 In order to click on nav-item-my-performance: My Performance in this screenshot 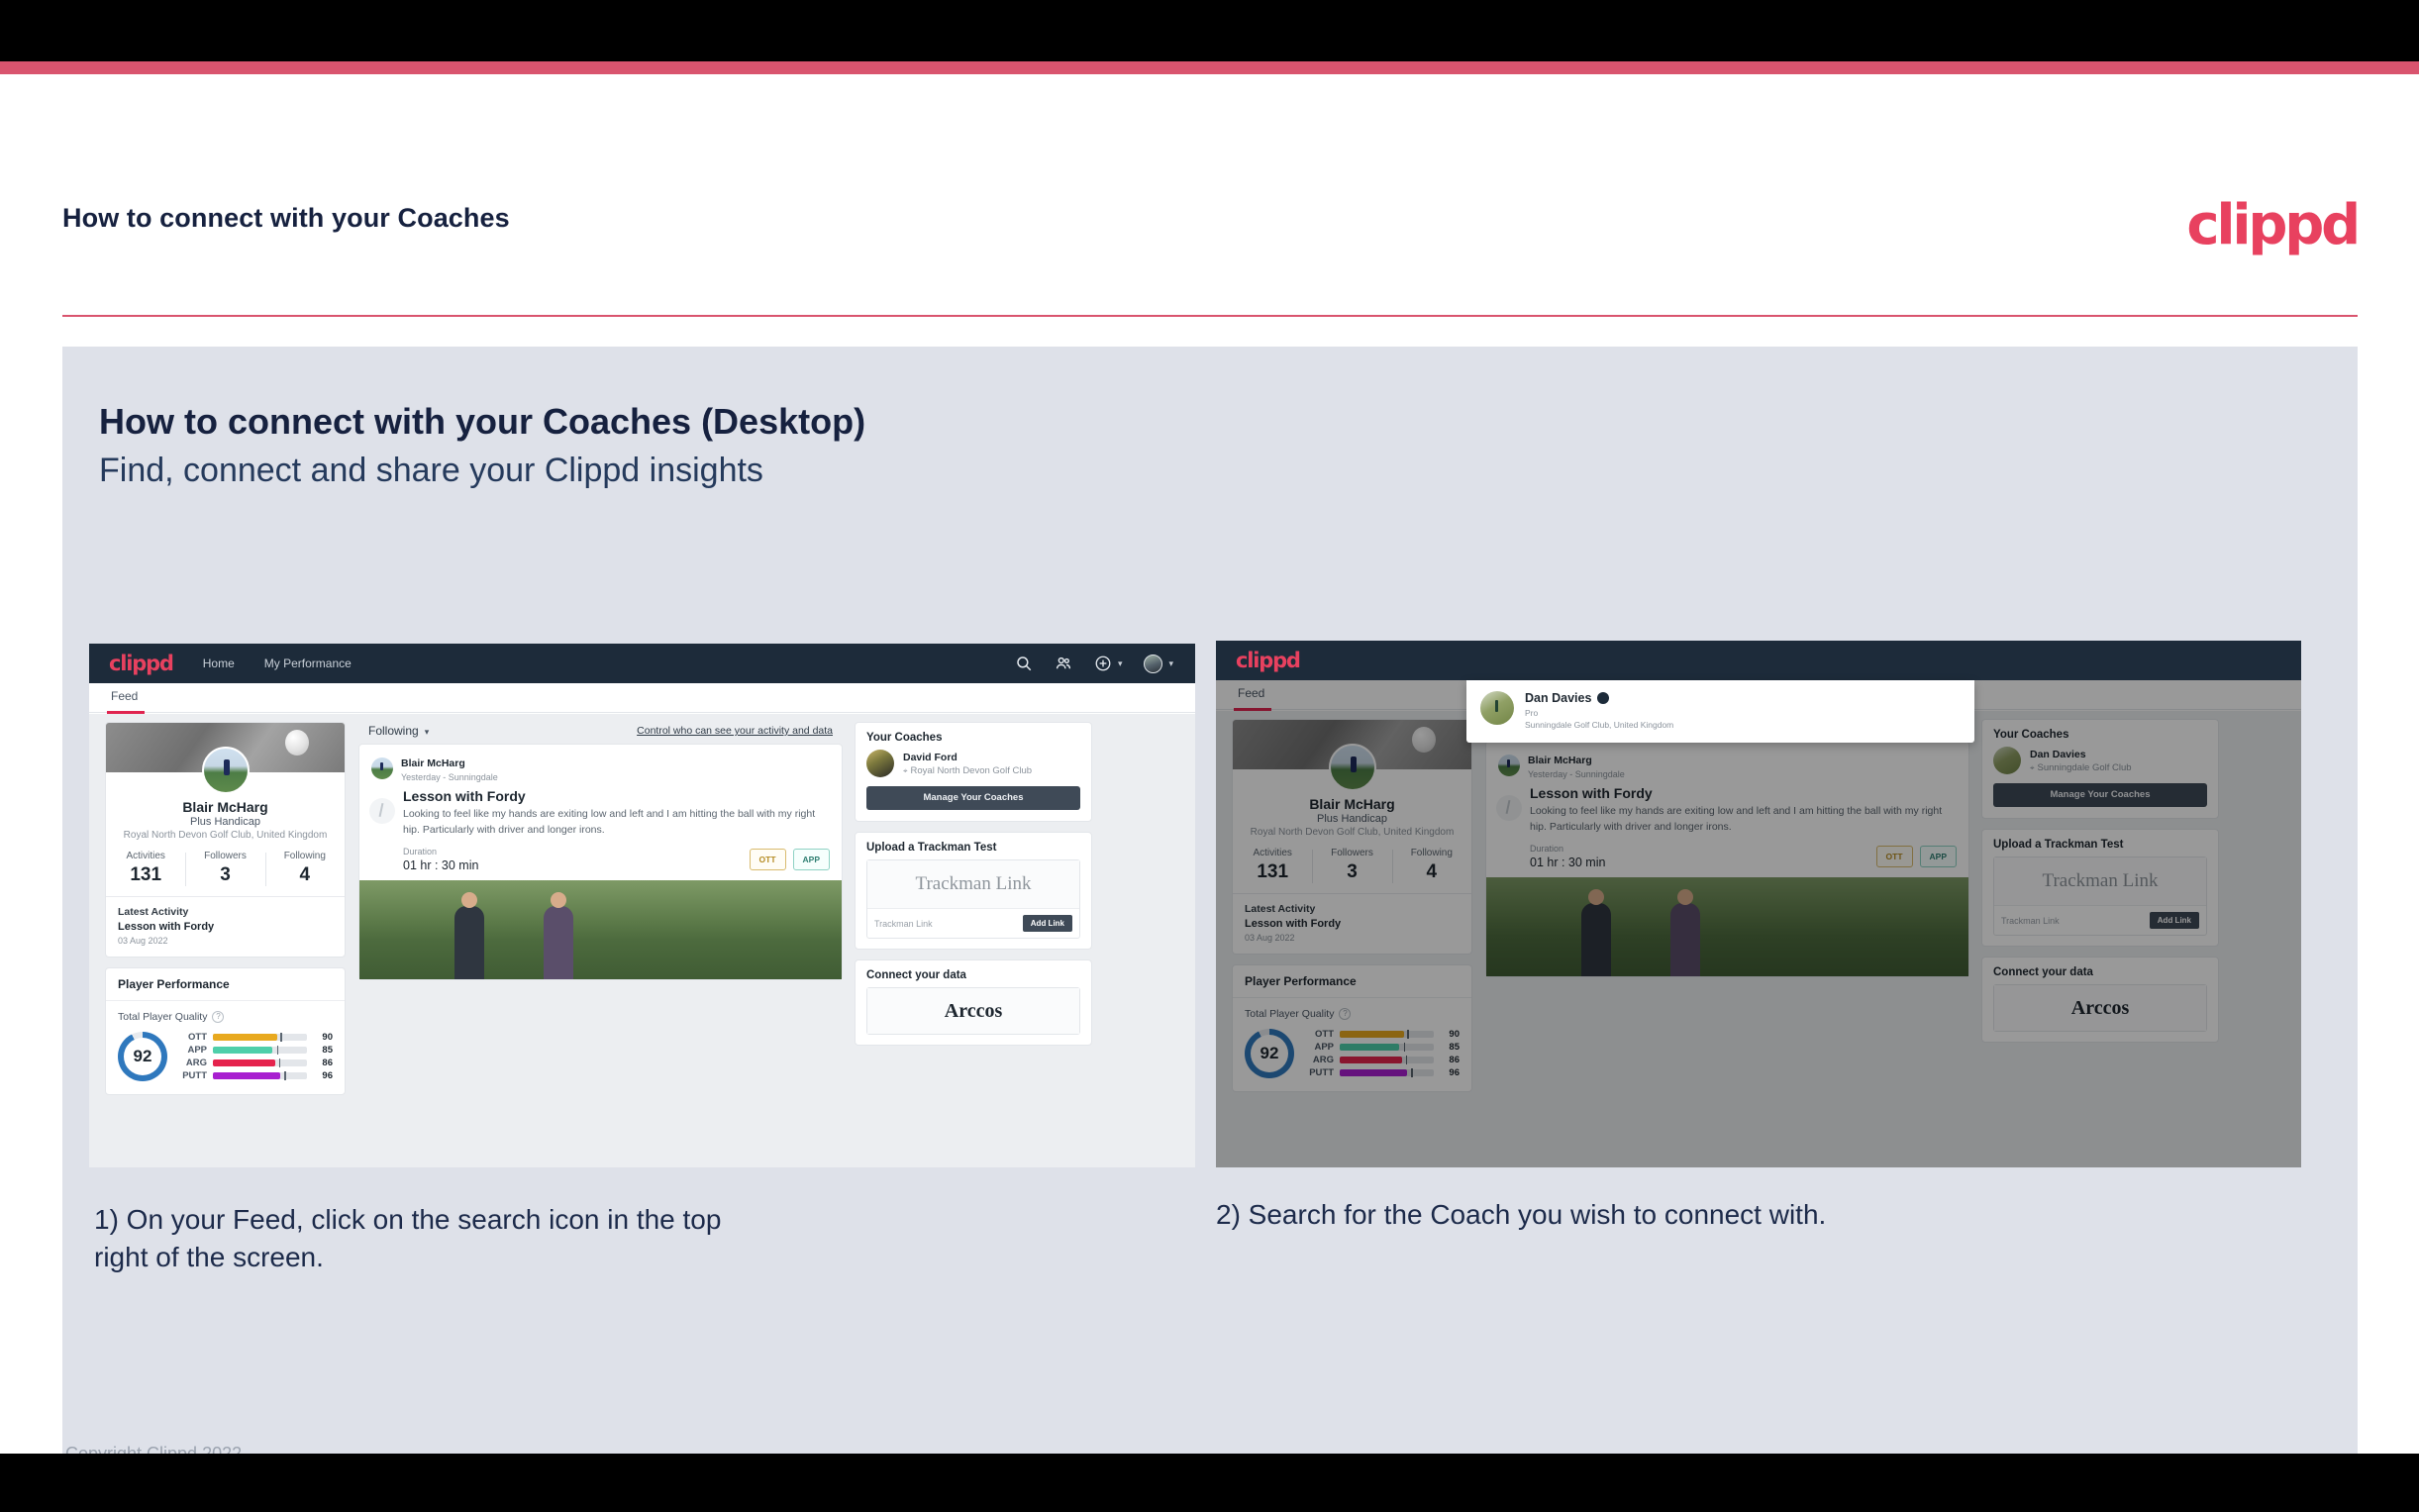, I will do `click(308, 663)`.